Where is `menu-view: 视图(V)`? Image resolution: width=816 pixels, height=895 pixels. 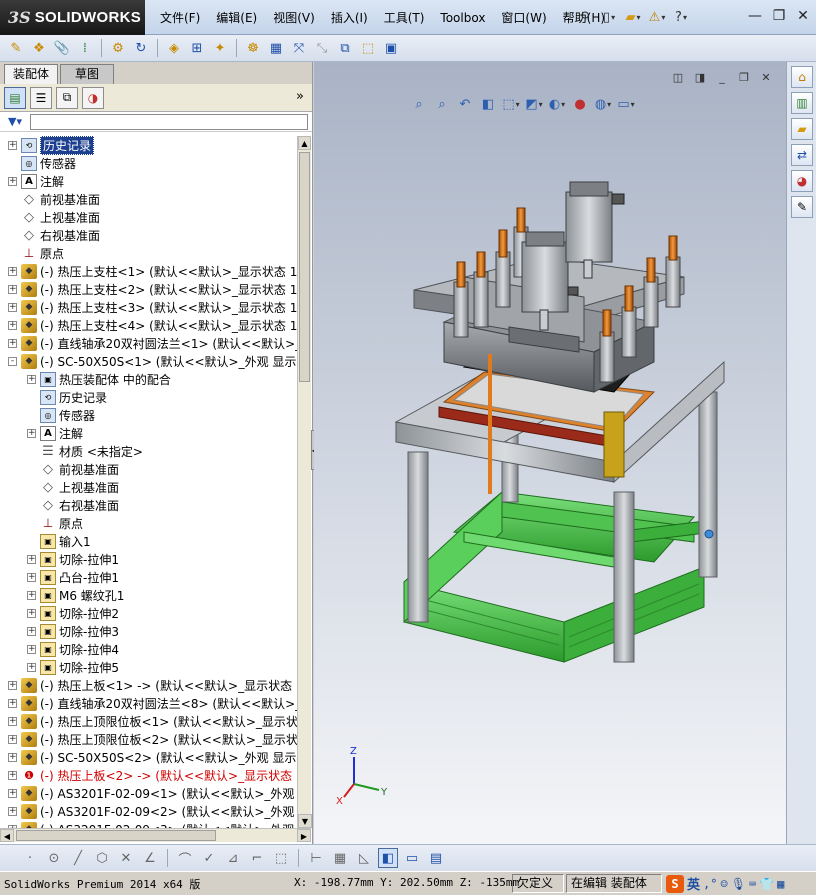
menu-view: 视图(V) is located at coordinates (294, 18).